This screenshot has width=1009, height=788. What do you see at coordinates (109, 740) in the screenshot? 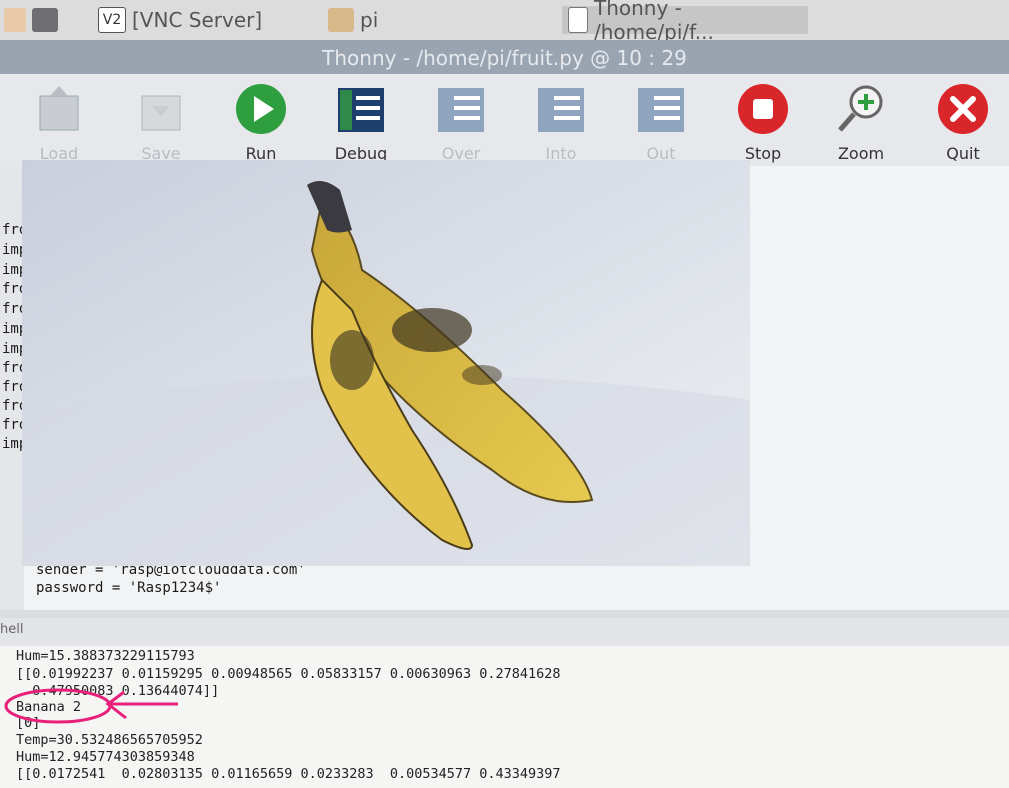
I see `shell-line: Temp=30.532486565705952` at bounding box center [109, 740].